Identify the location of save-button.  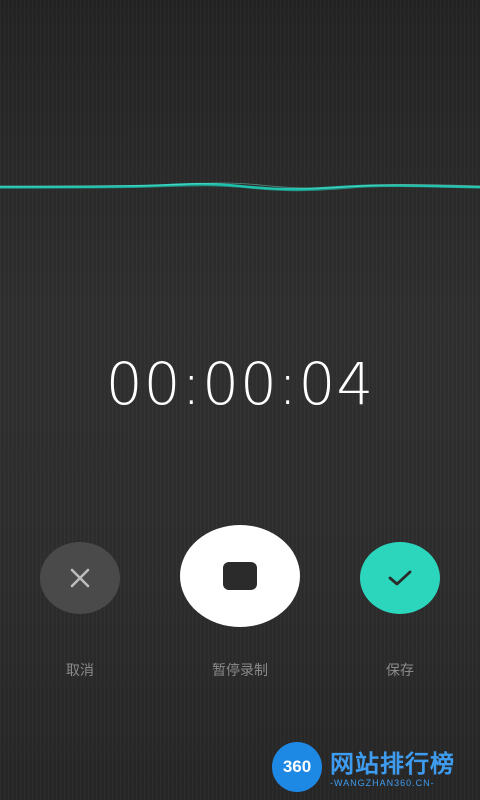
(400, 578).